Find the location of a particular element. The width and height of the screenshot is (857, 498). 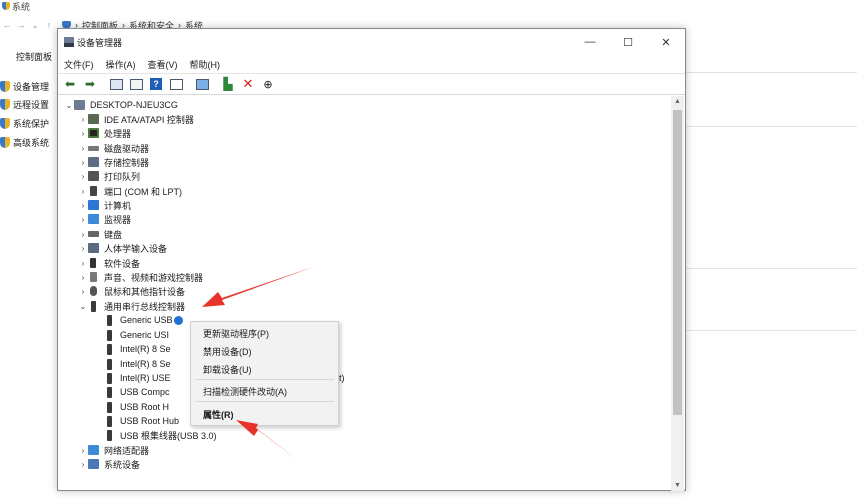

tree-item-label: 计算机 is located at coordinates (118, 205).